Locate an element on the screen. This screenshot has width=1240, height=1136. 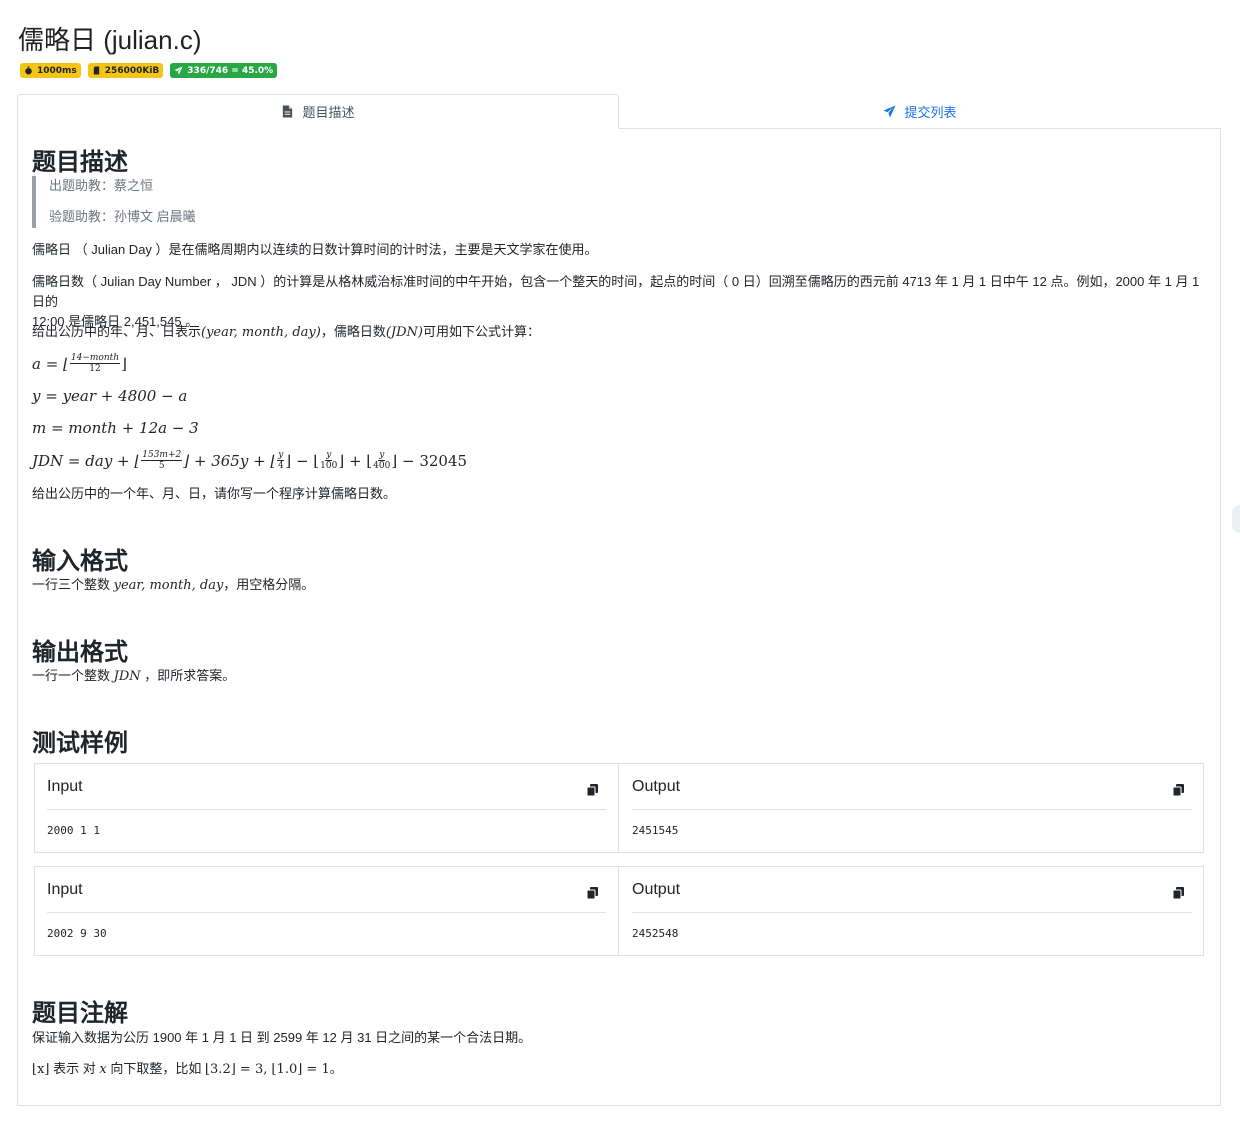
notes-heading: 题目注解 is located at coordinates (80, 1013).